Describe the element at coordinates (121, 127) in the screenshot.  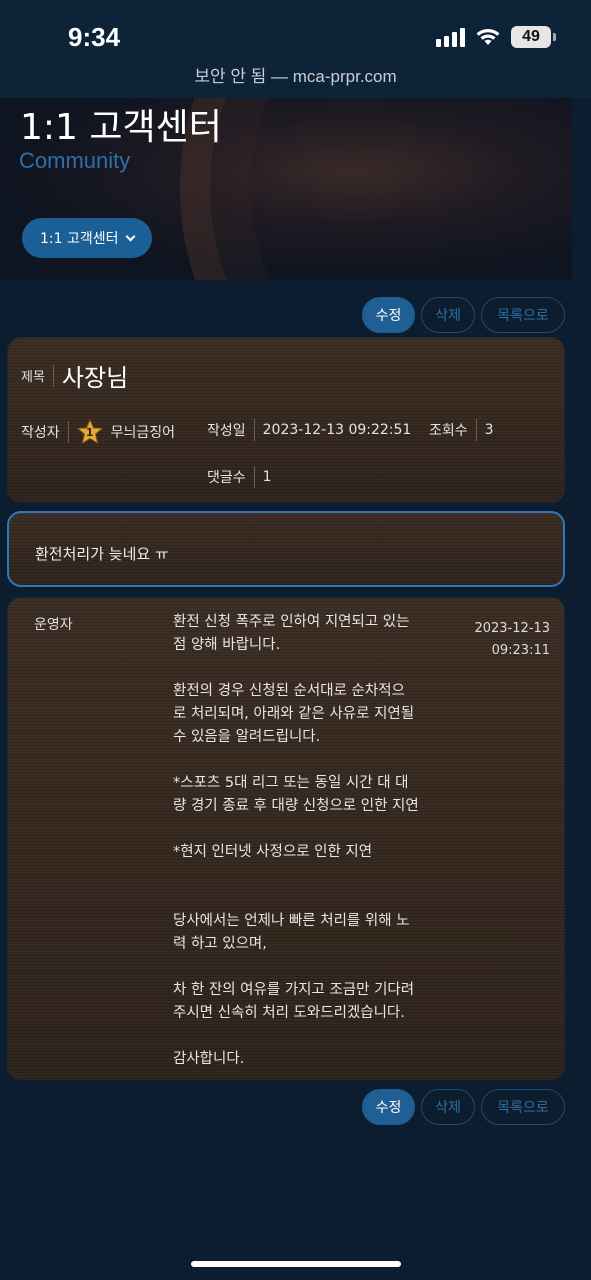
I see `page-title: 1:1 고객센터` at that location.